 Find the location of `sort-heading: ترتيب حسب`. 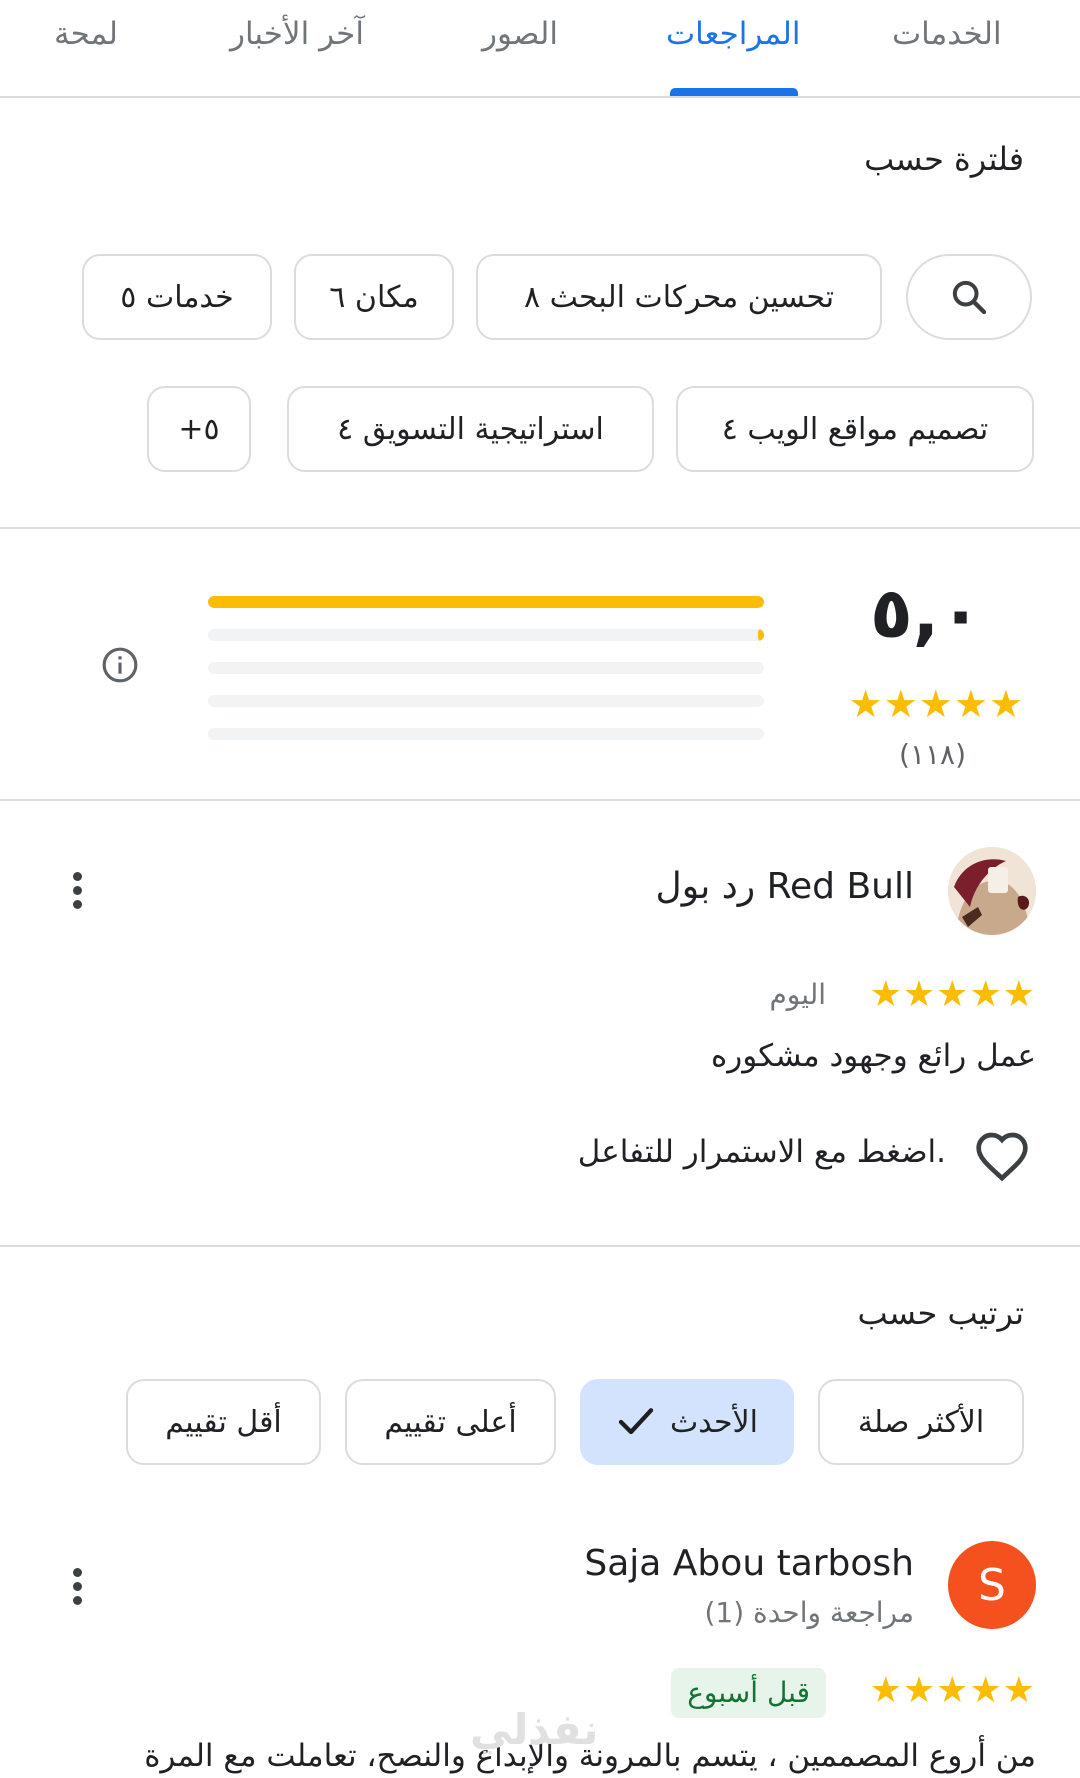

sort-heading: ترتيب حسب is located at coordinates (940, 1313).